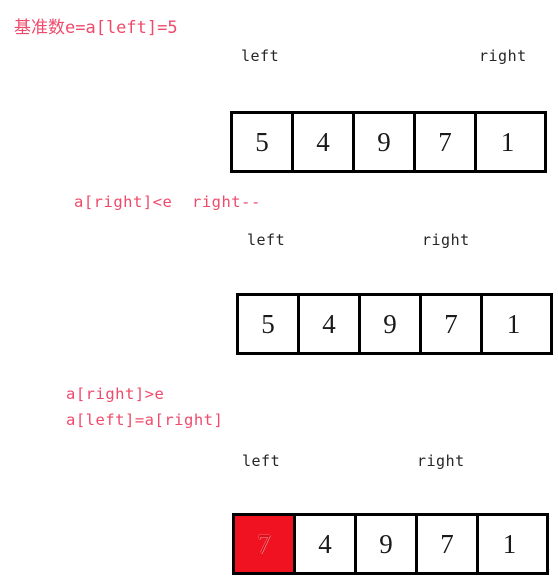 The height and width of the screenshot is (587, 558). I want to click on annotation-step3-line2: a[left]=a[right], so click(145, 420).